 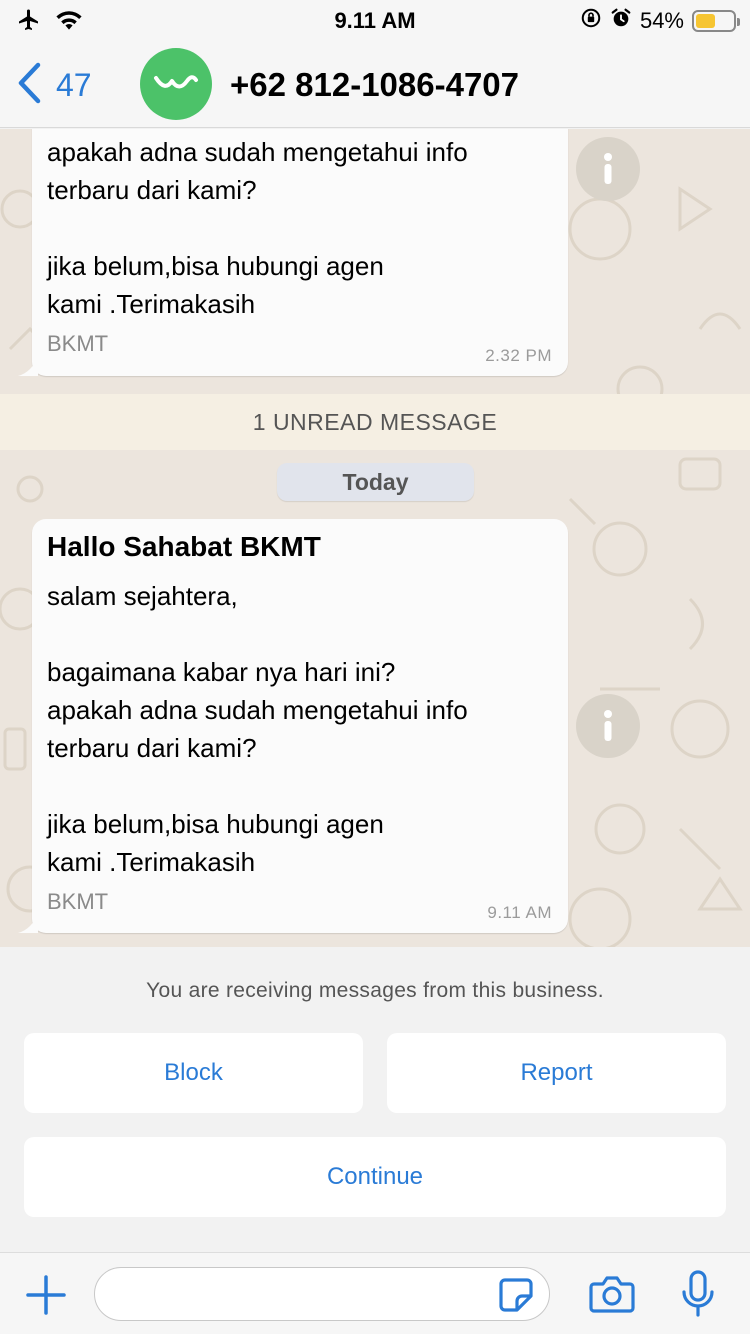 I want to click on microphone-button, so click(x=698, y=1294).